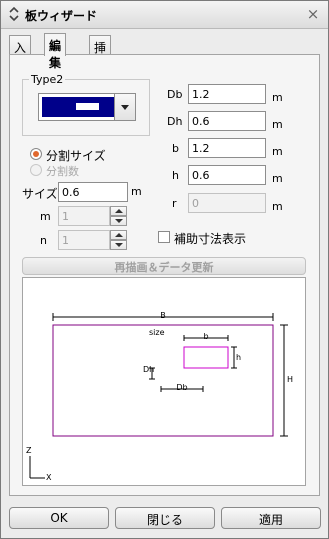 The width and height of the screenshot is (329, 539). Describe the element at coordinates (175, 148) in the screenshot. I see `b-label: b` at that location.